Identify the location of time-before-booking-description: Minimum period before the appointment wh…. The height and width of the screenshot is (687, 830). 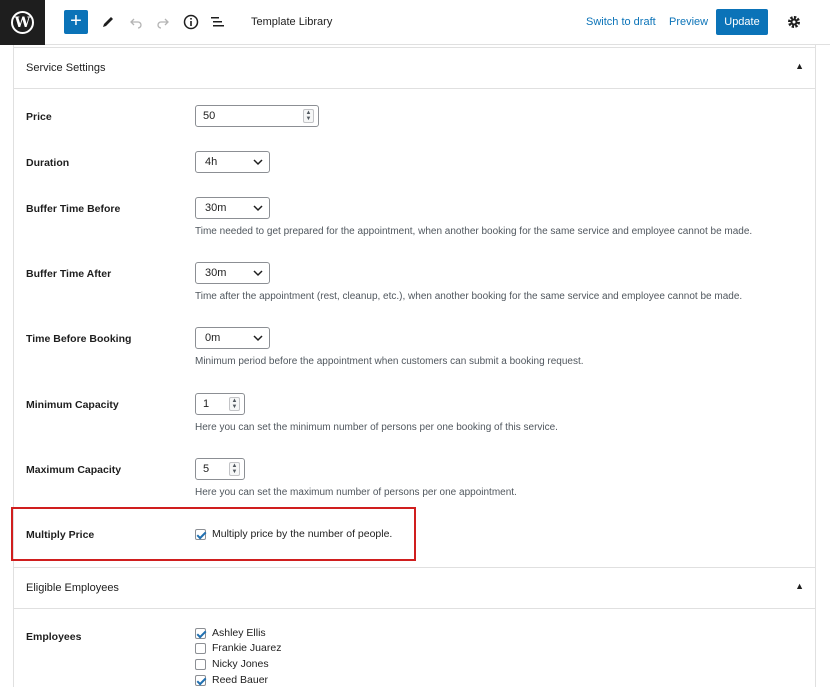
(389, 361).